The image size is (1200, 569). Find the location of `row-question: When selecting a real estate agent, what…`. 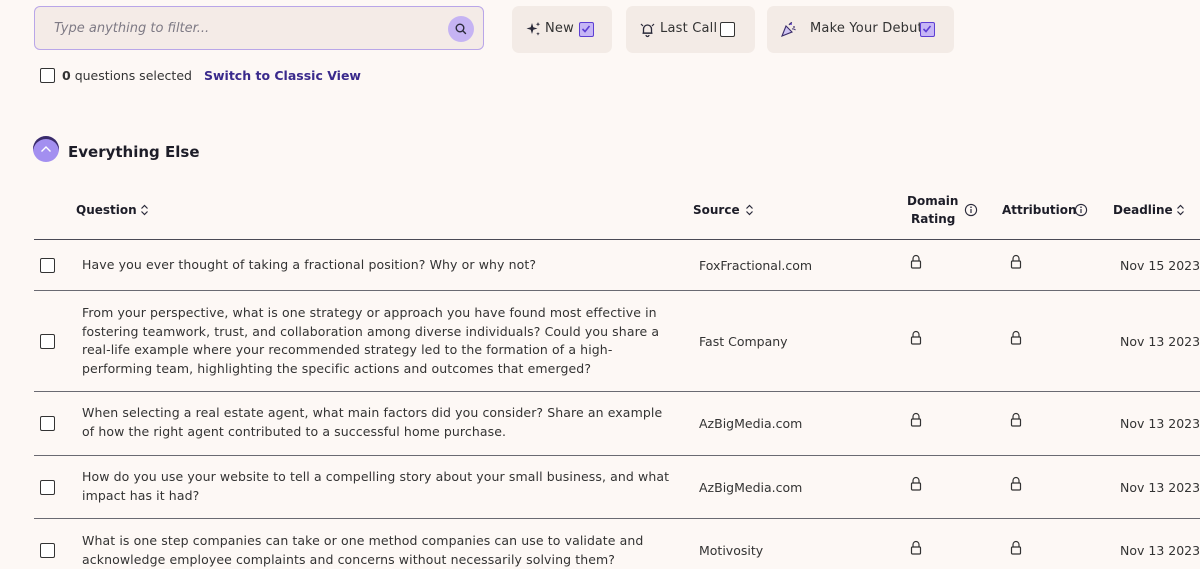

row-question: When selecting a real estate agent, what… is located at coordinates (377, 422).